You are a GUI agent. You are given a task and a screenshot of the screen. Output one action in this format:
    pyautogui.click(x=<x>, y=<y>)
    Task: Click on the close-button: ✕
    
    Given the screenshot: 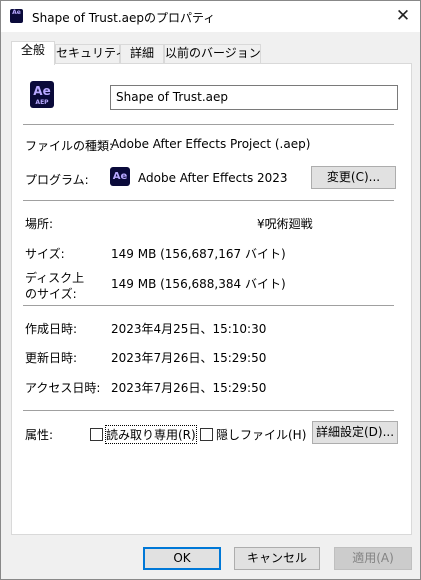 What is the action you would take?
    pyautogui.click(x=403, y=16)
    